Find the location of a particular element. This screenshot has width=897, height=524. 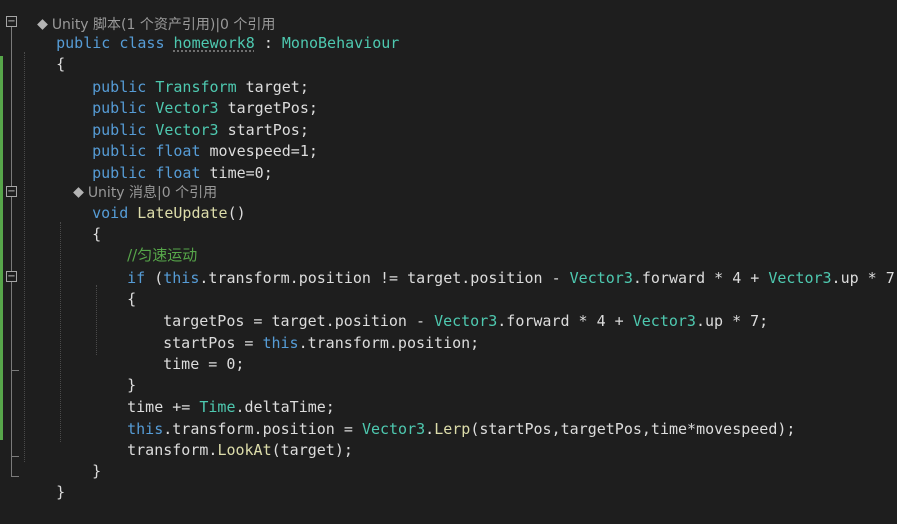

outline-line-if is located at coordinates (11, 328).